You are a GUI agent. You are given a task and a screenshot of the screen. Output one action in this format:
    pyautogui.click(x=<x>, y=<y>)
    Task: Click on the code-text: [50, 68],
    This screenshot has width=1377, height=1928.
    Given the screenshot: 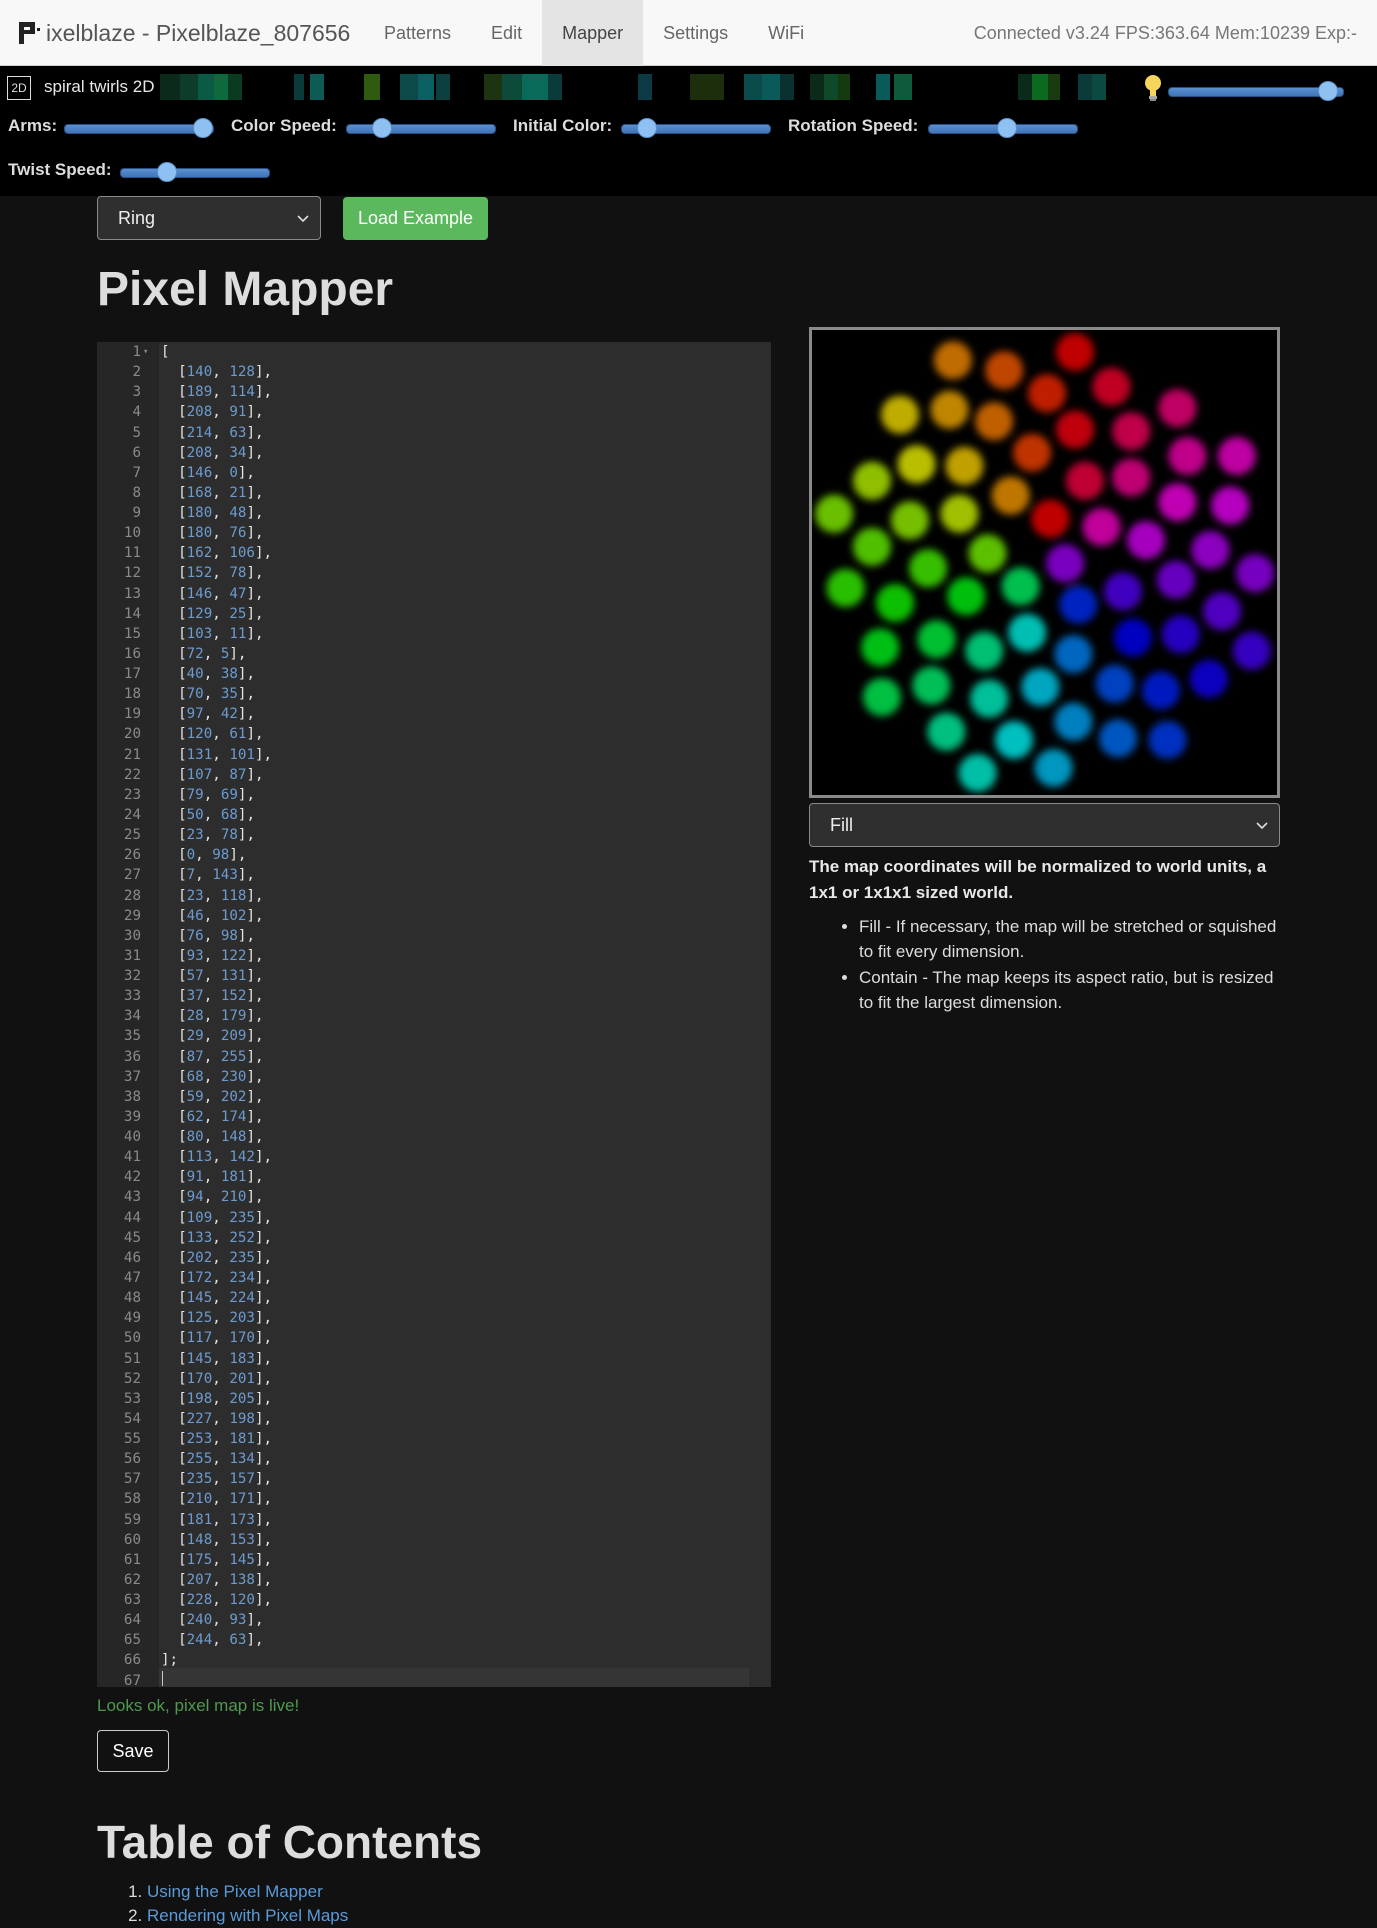 What is the action you would take?
    pyautogui.click(x=208, y=814)
    